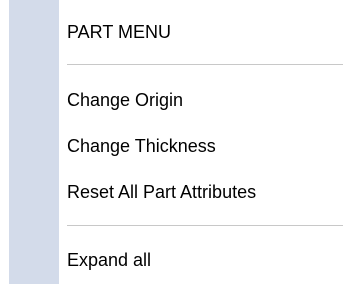  Describe the element at coordinates (141, 146) in the screenshot. I see `menu-item-change-thickness: Change Thickness` at that location.